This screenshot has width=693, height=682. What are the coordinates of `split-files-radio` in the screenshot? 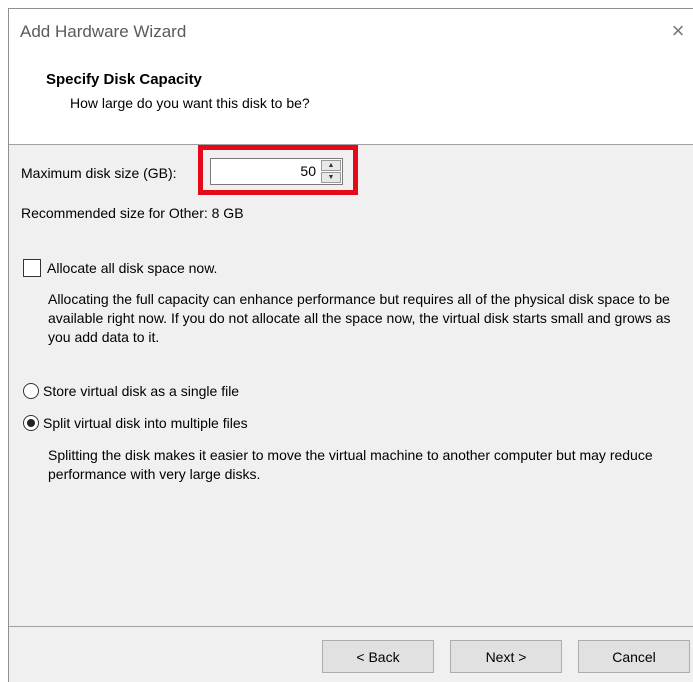 It's located at (31, 423).